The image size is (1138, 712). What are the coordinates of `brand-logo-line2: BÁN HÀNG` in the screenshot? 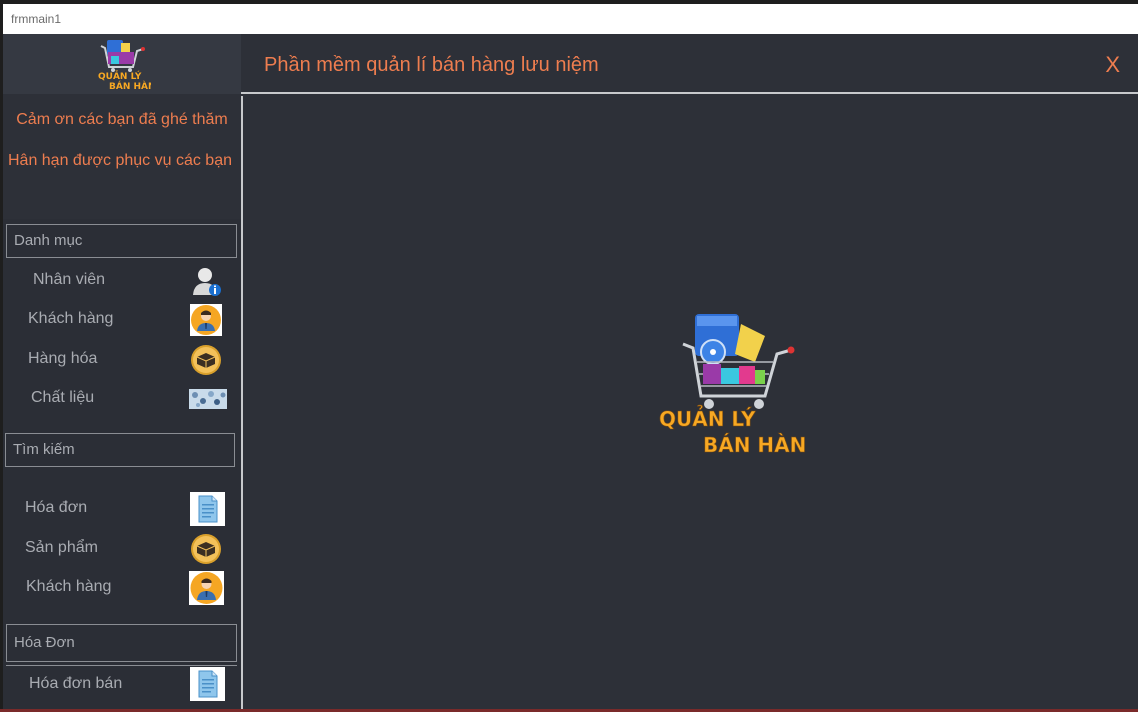 It's located at (130, 86).